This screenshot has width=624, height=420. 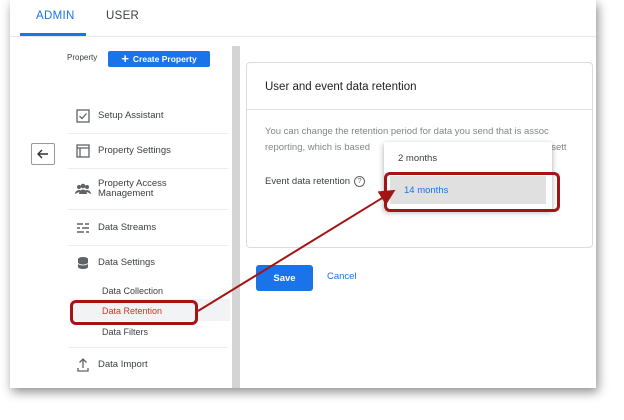 What do you see at coordinates (308, 181) in the screenshot?
I see `field-label: Event data retention` at bounding box center [308, 181].